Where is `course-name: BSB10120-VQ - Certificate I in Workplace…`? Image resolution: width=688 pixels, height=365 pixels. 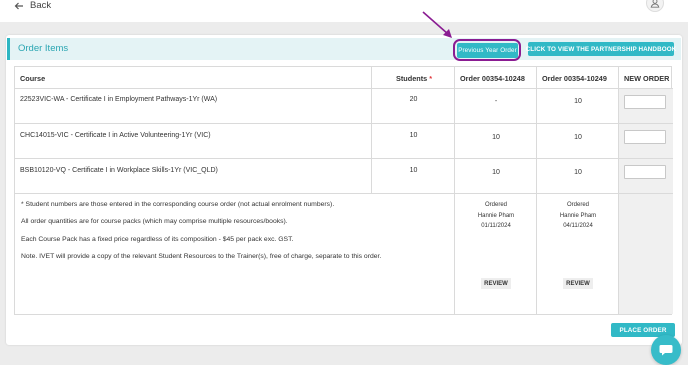 course-name: BSB10120-VQ - Certificate I in Workplace… is located at coordinates (119, 170).